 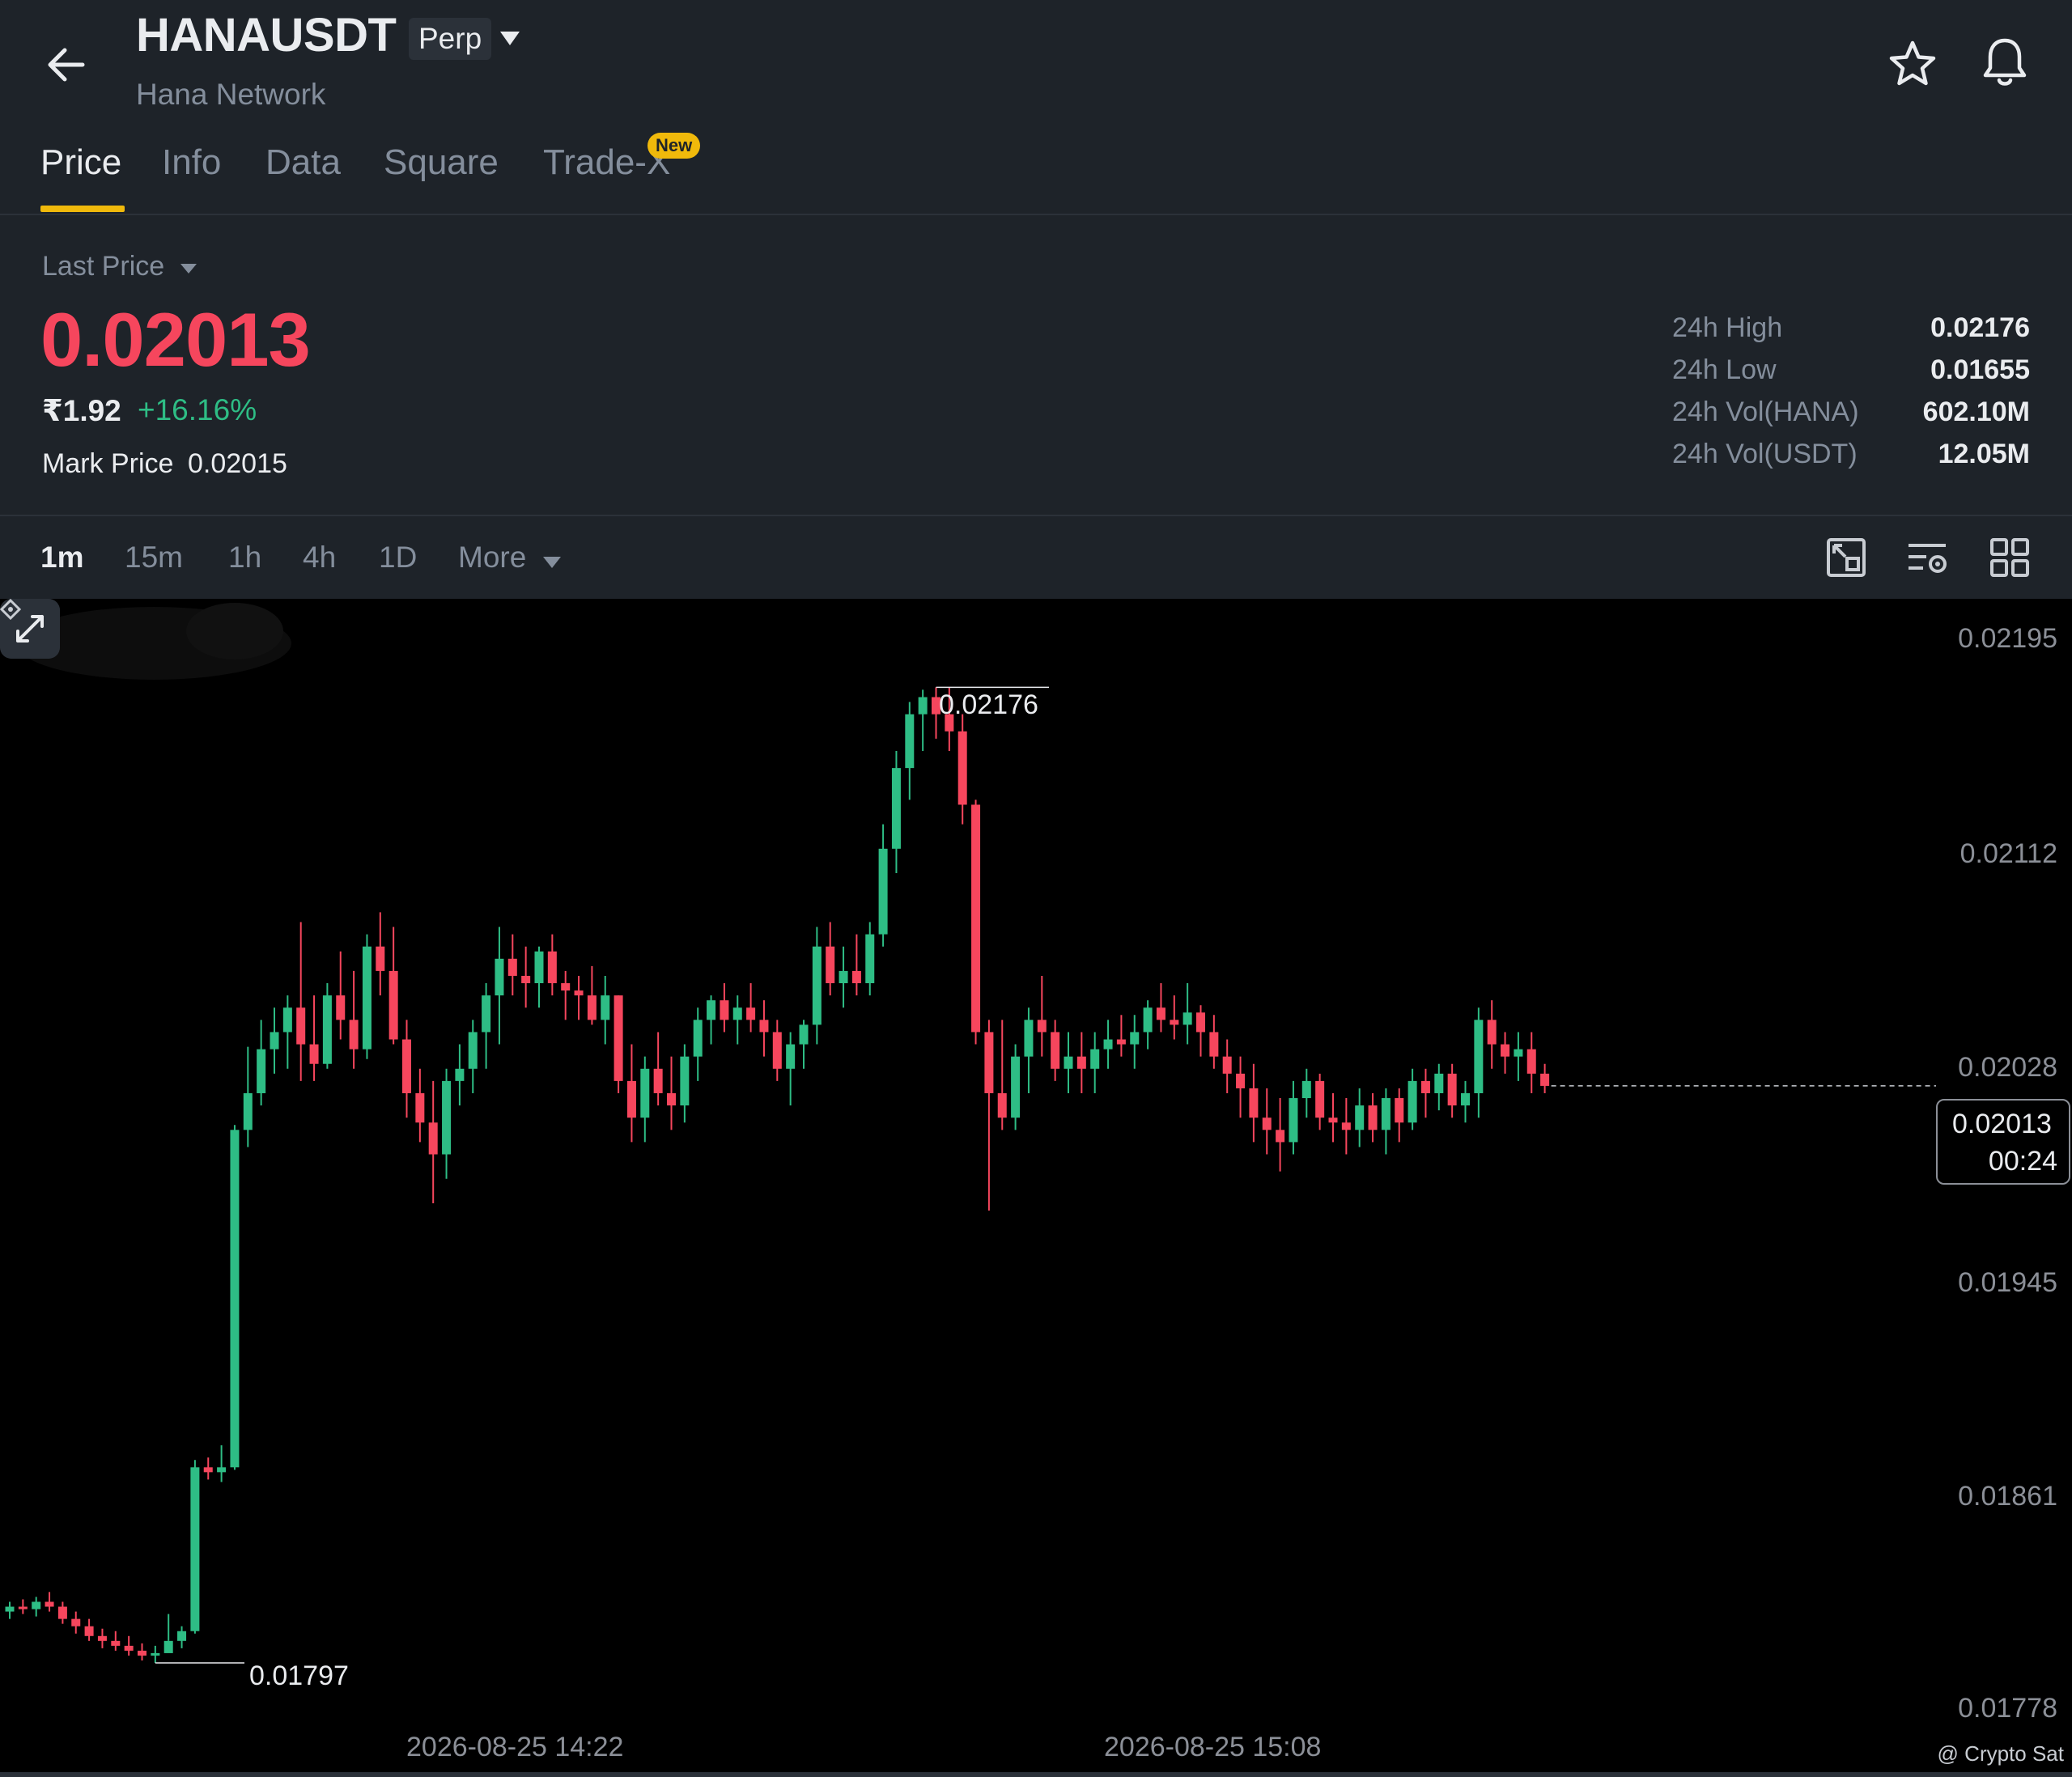 What do you see at coordinates (103, 266) in the screenshot?
I see `price-type-selector: Last Price` at bounding box center [103, 266].